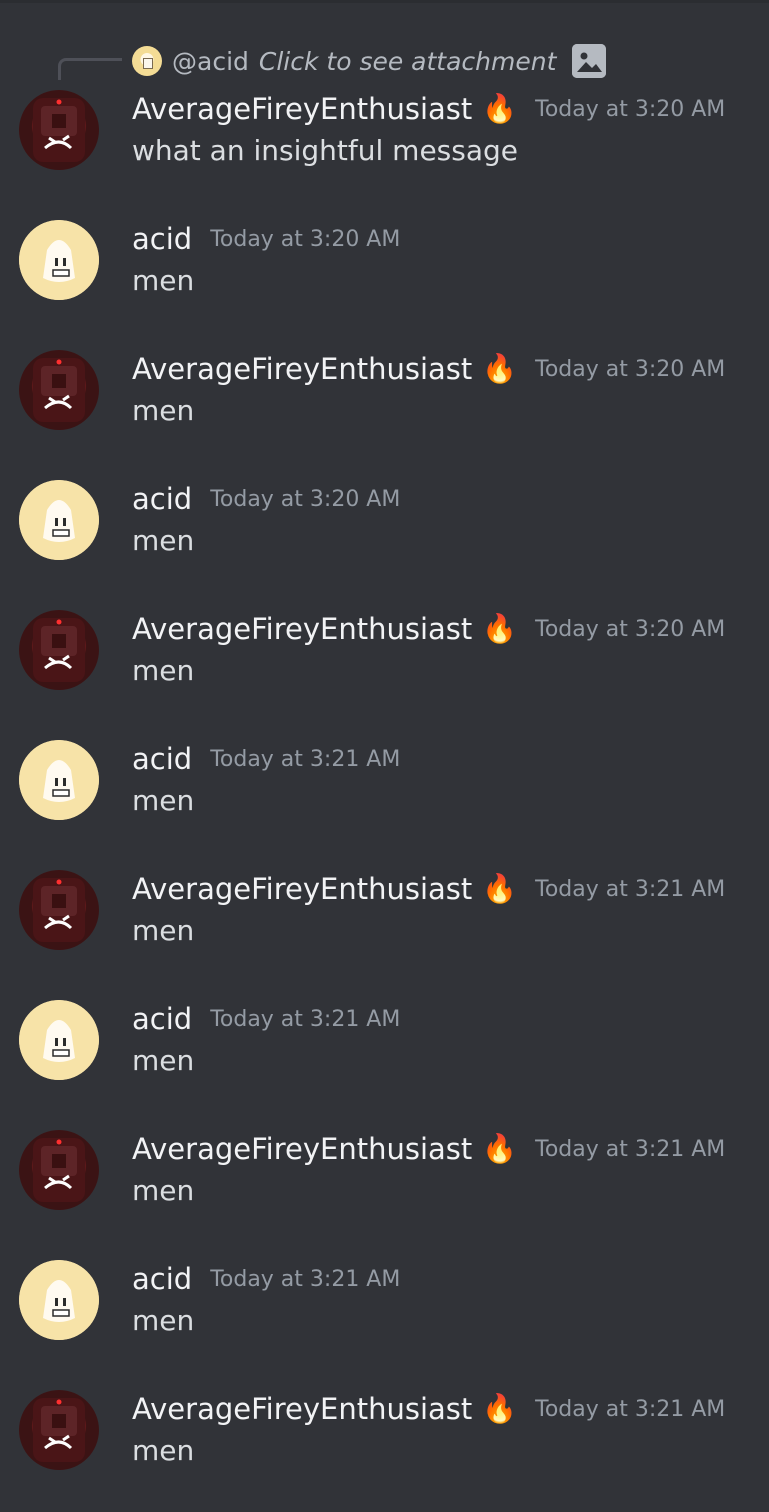 The width and height of the screenshot is (769, 1512). I want to click on reply-username: @acid, so click(210, 61).